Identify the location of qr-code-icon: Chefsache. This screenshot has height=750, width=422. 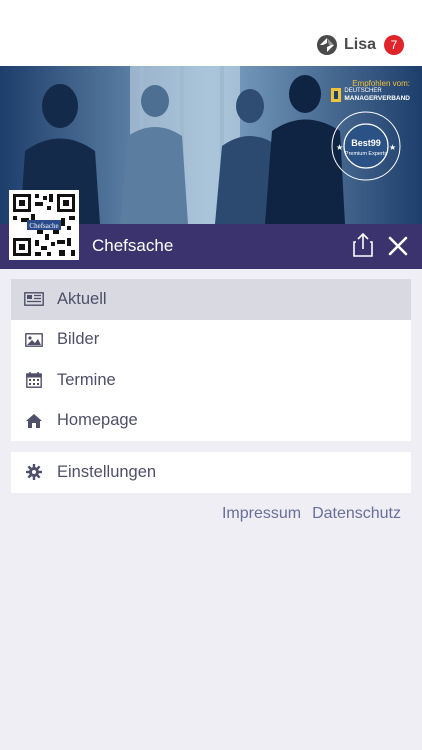
(44, 225).